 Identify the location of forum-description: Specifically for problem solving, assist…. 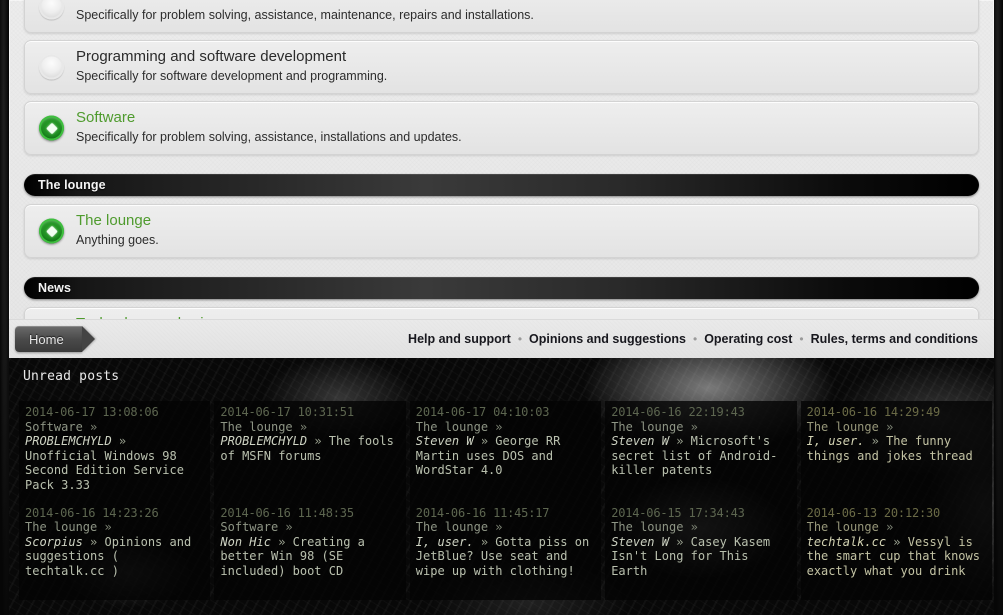
(269, 137).